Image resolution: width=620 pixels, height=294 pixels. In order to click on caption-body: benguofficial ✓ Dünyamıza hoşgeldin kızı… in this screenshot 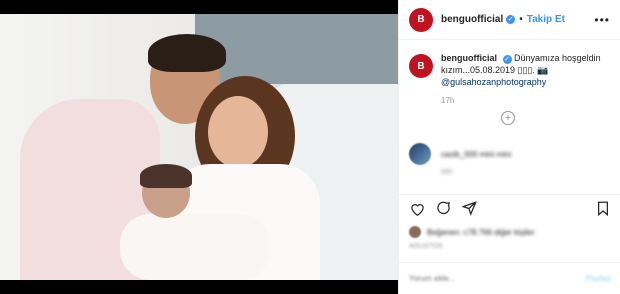, I will do `click(525, 70)`.